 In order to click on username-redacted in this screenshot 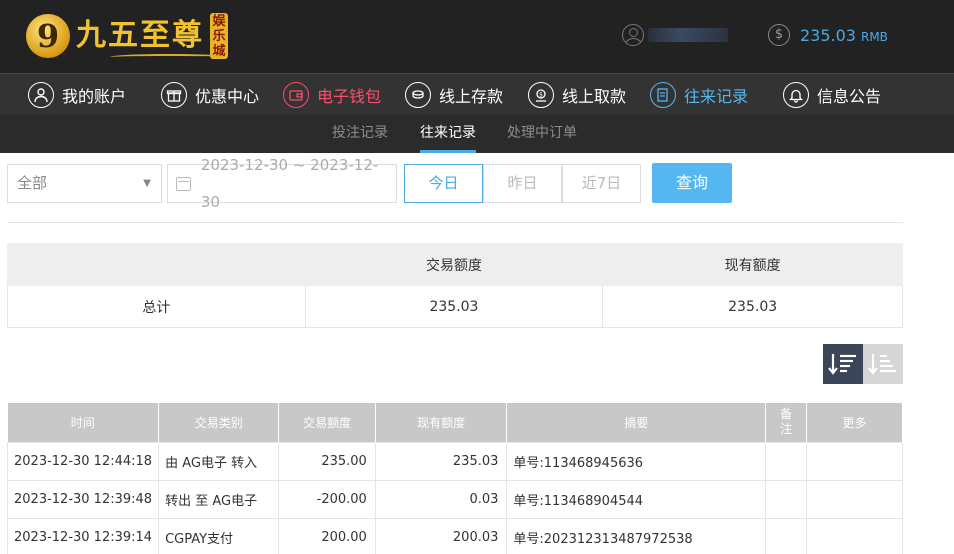, I will do `click(688, 35)`.